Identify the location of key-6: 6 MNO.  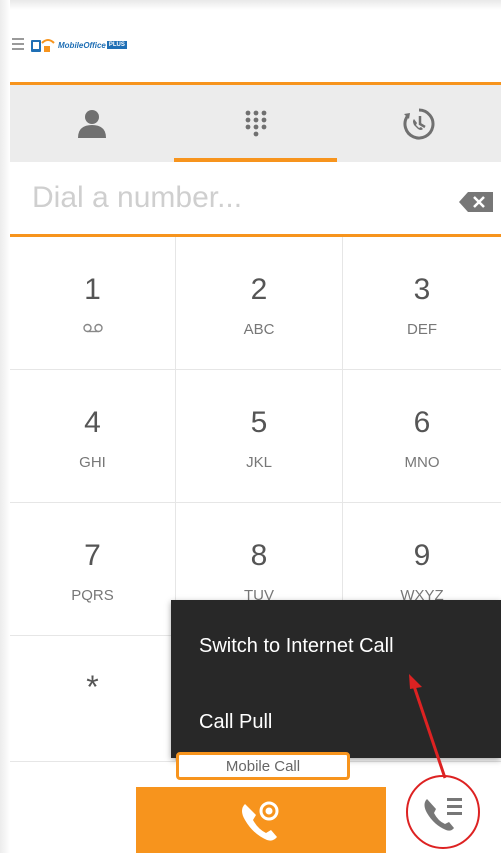
(422, 436).